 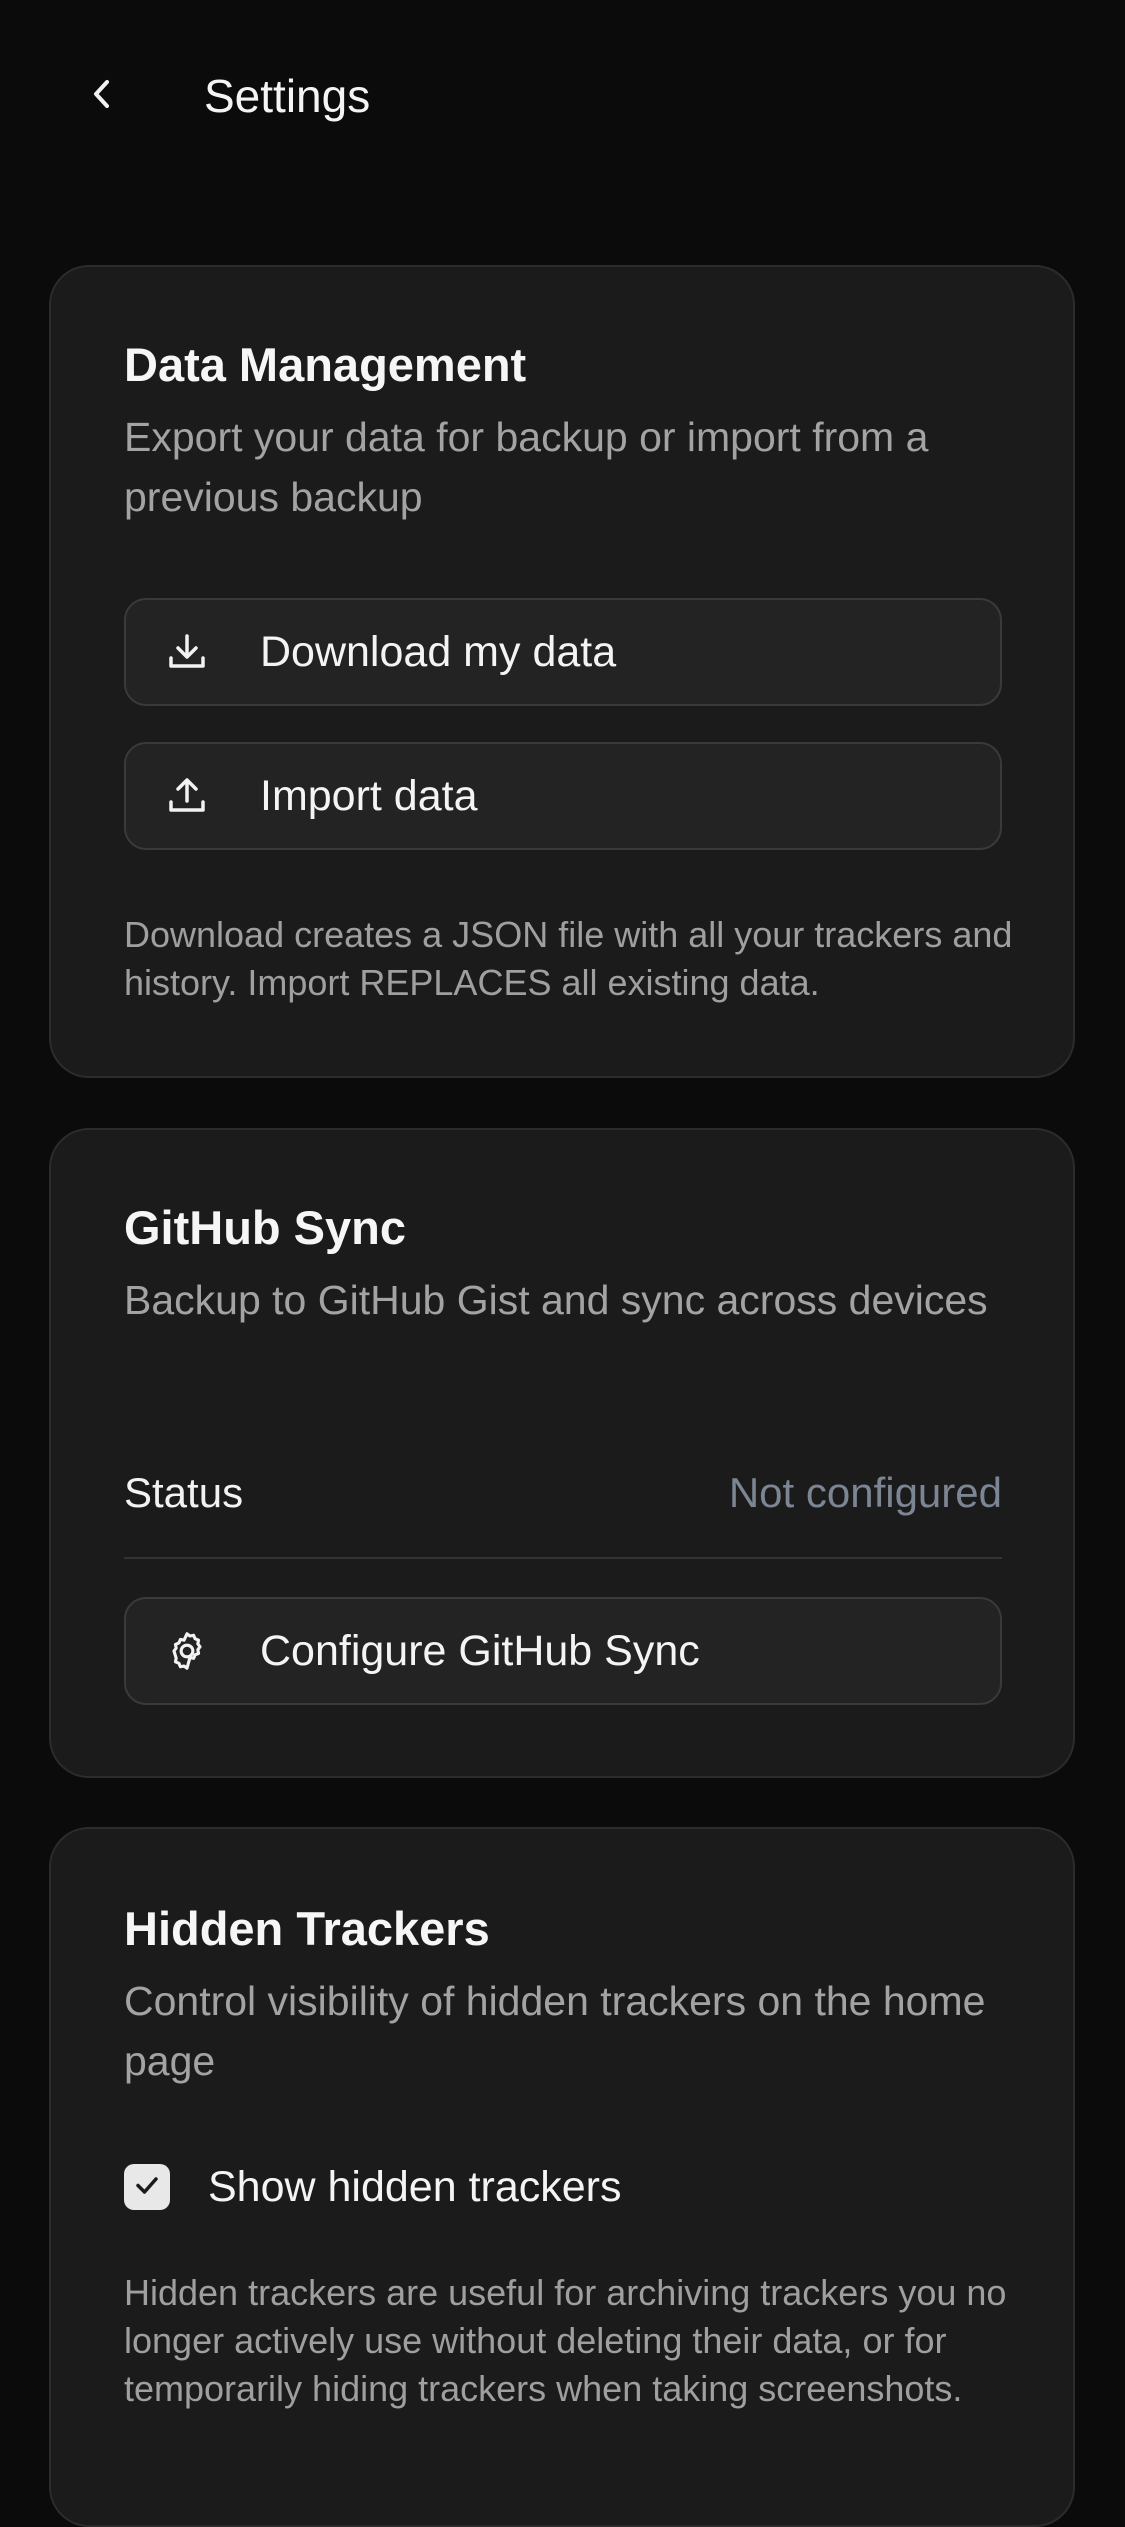 What do you see at coordinates (287, 96) in the screenshot?
I see `page-title: Settings` at bounding box center [287, 96].